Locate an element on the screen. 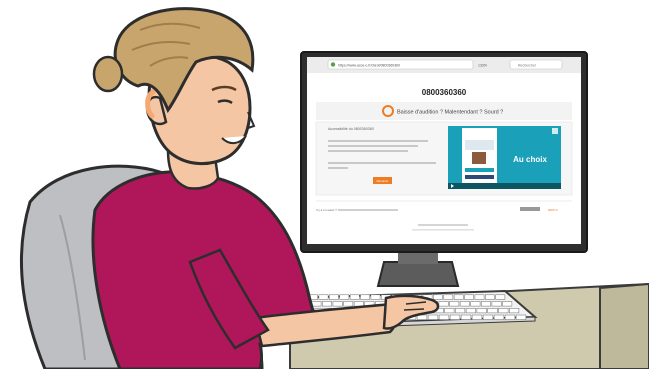 The height and width of the screenshot is (369, 649). lock-icon is located at coordinates (333, 64).